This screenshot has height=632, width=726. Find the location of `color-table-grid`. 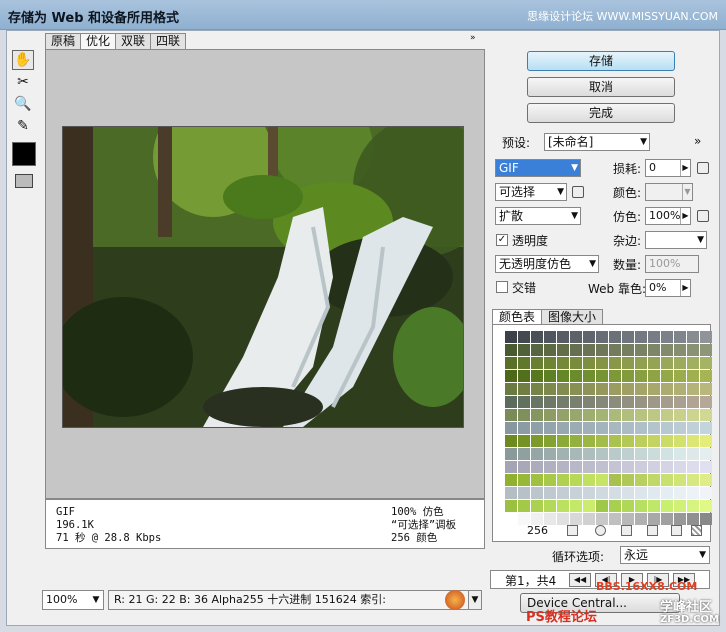

color-table-grid is located at coordinates (608, 428).